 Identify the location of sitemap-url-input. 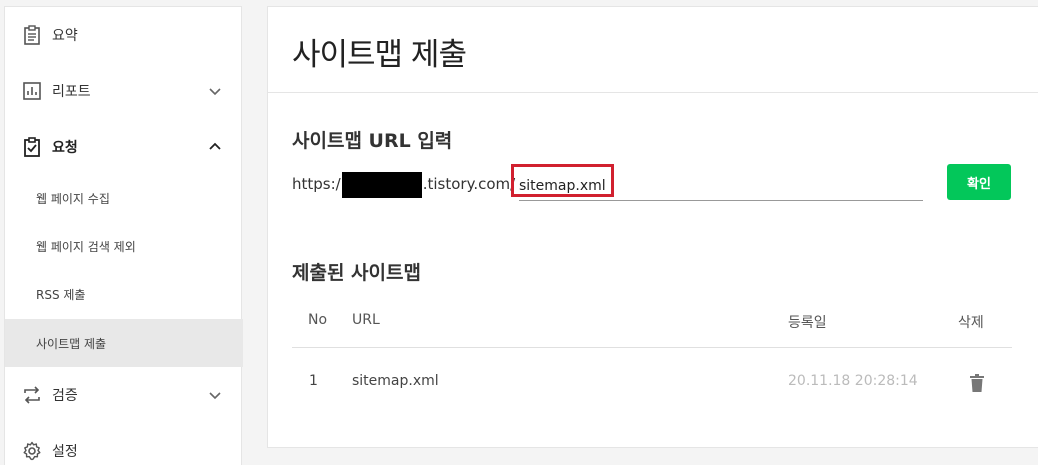
(721, 185).